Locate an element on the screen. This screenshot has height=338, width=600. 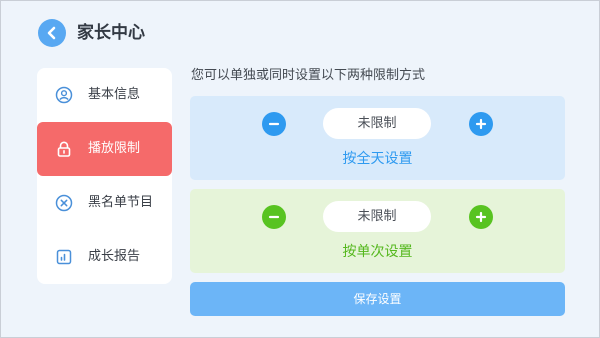
sidebar-item-label: 黑名单节目 is located at coordinates (121, 202).